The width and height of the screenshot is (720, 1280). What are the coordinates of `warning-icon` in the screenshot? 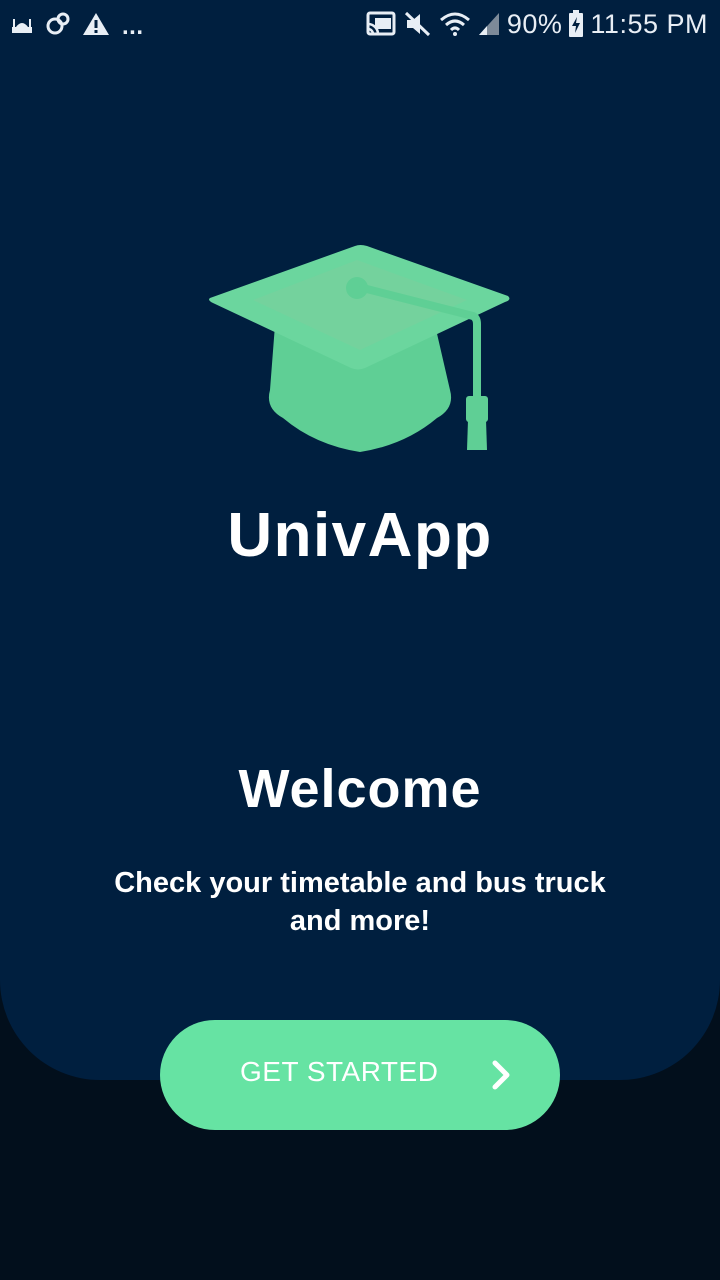 It's located at (96, 24).